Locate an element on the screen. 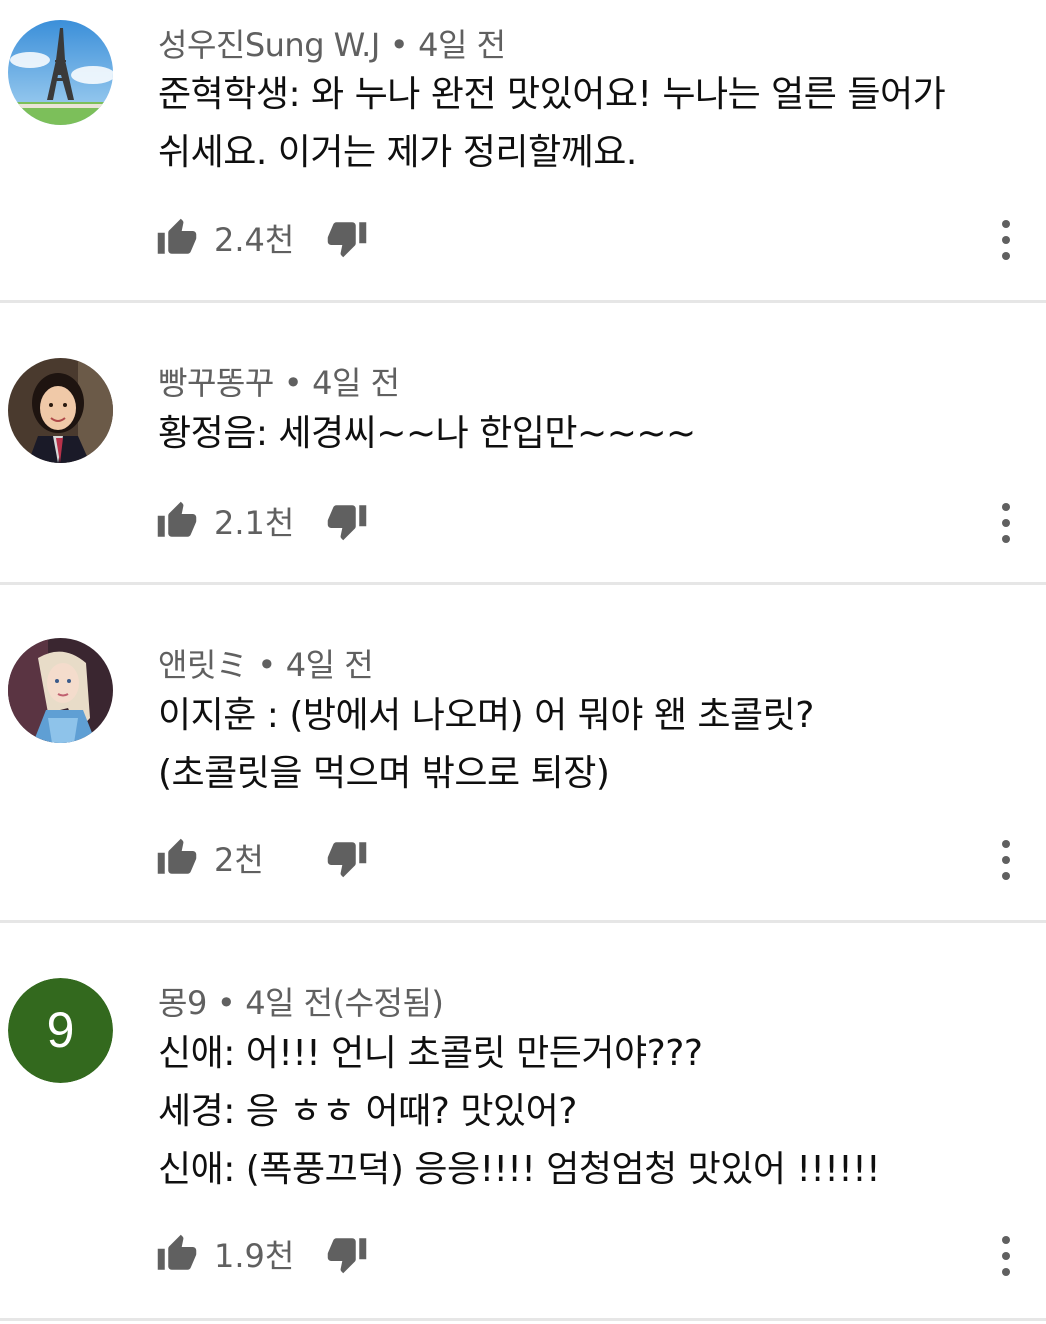  comment-meta: 몽9 • 4일 전(수정됨) is located at coordinates (301, 1001).